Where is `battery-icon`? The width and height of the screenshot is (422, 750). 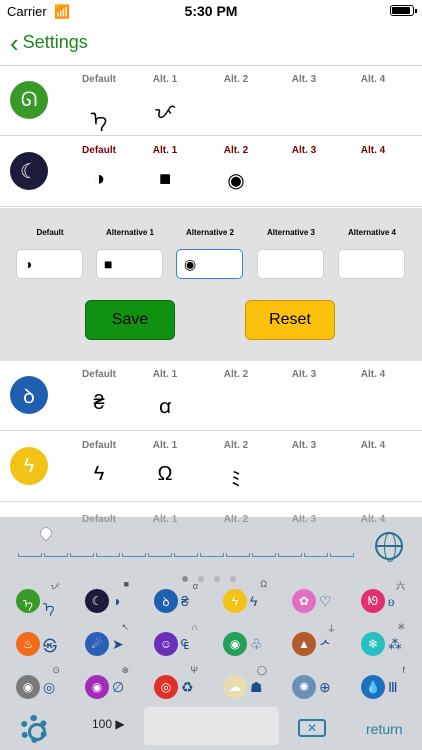 battery-icon is located at coordinates (403, 10).